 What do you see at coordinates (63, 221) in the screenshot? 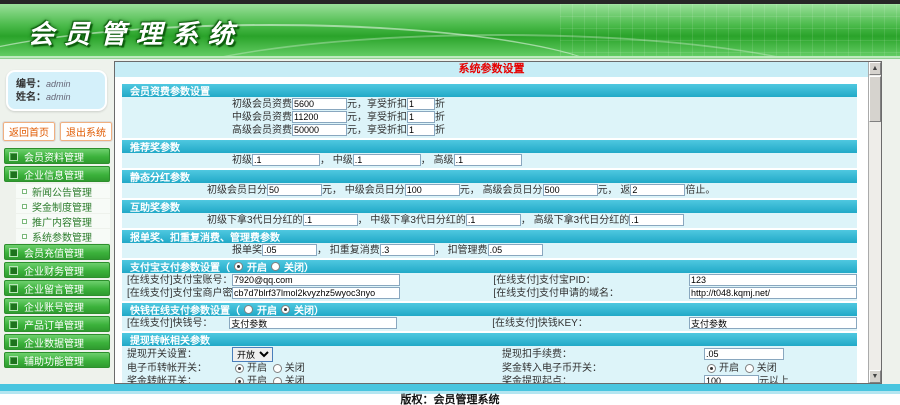
I see `sidebar-subitem-promo-content: 推广内容管理` at bounding box center [63, 221].